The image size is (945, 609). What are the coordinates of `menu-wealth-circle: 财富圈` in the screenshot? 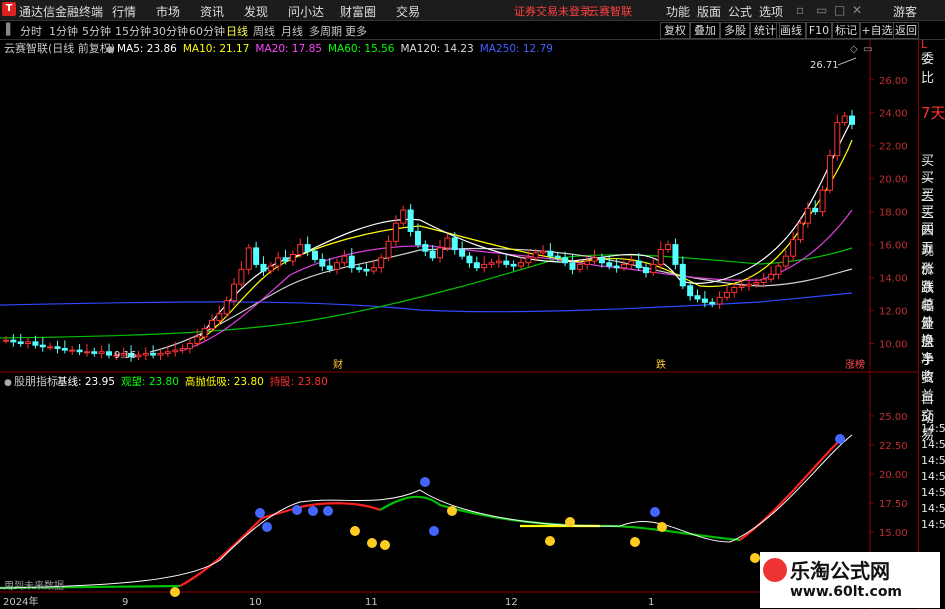 It's located at (358, 11).